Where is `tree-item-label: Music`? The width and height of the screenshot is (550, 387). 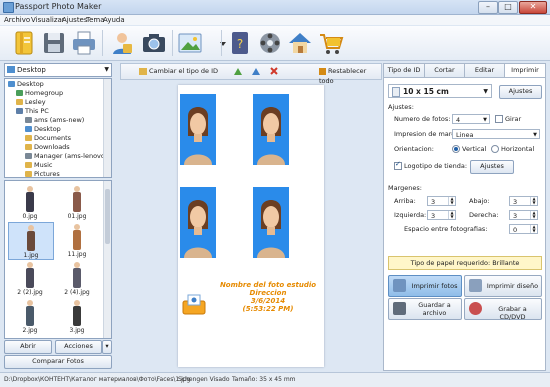
tree-item-label: Music is located at coordinates (43, 165).